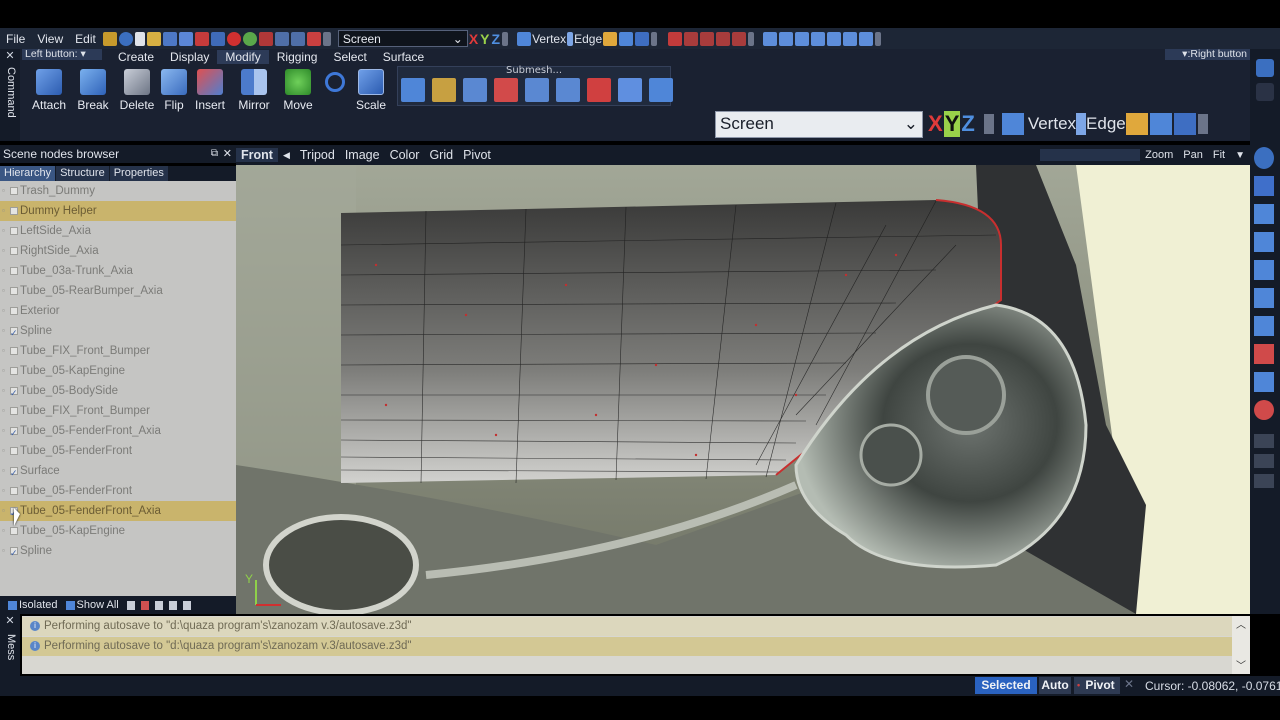 The image size is (1280, 720). I want to click on box-icon, so click(413, 90).